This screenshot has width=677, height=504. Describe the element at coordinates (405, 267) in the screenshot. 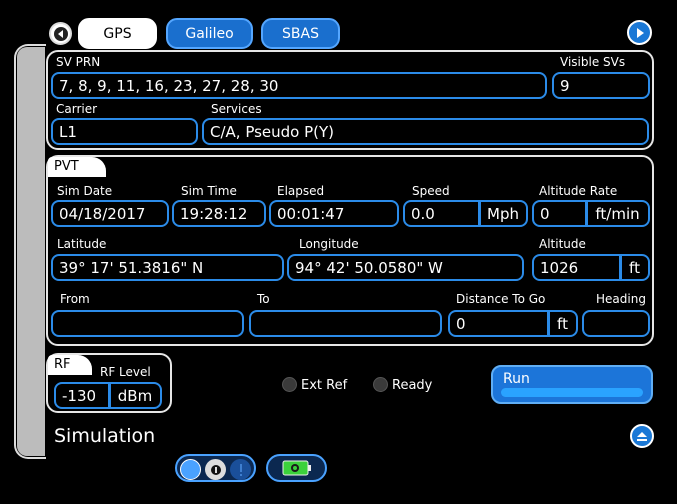

I see `longitude-field: 94° 42' 50.0580" W` at that location.